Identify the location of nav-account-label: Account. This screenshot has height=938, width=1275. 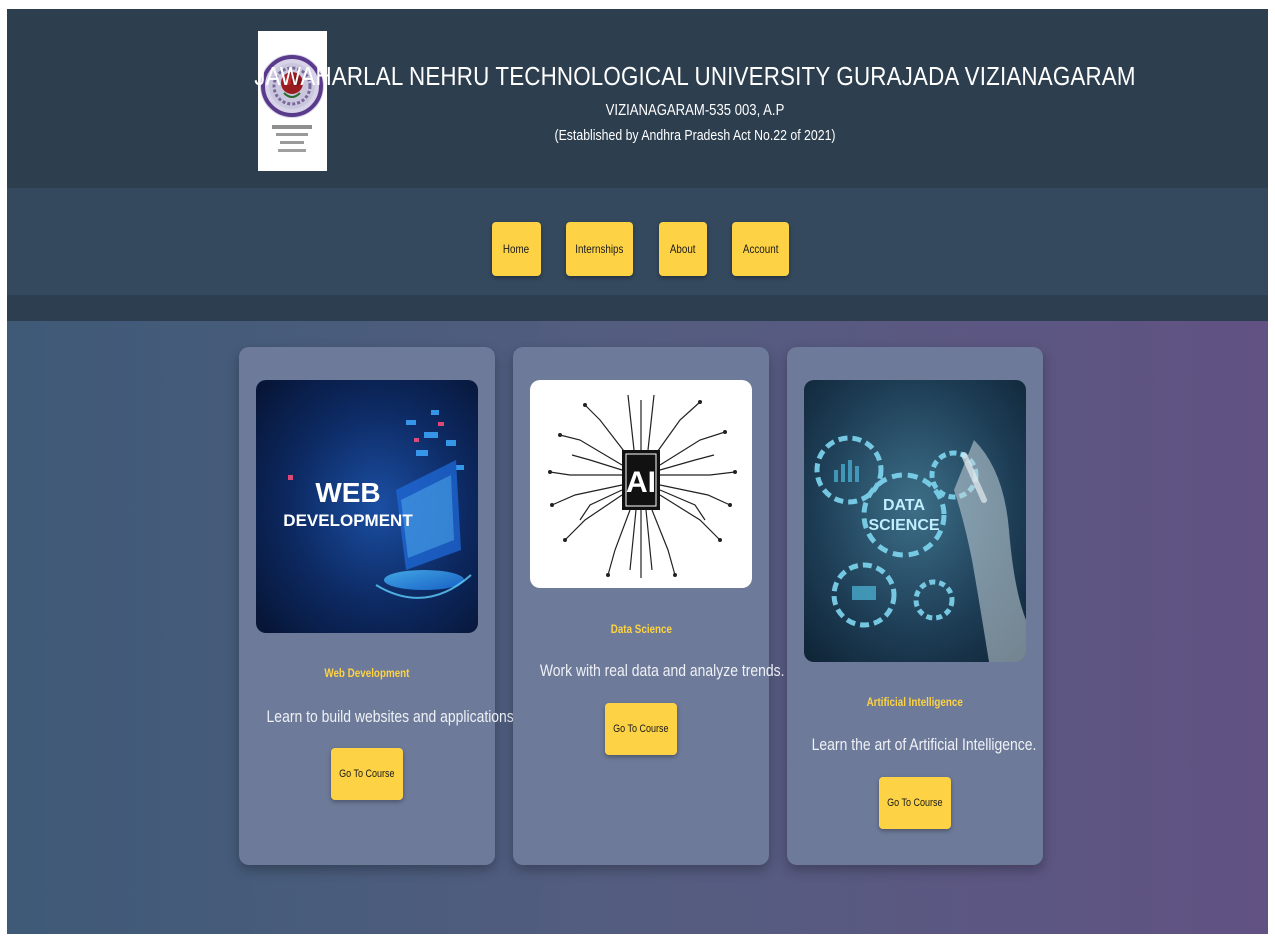
(760, 249).